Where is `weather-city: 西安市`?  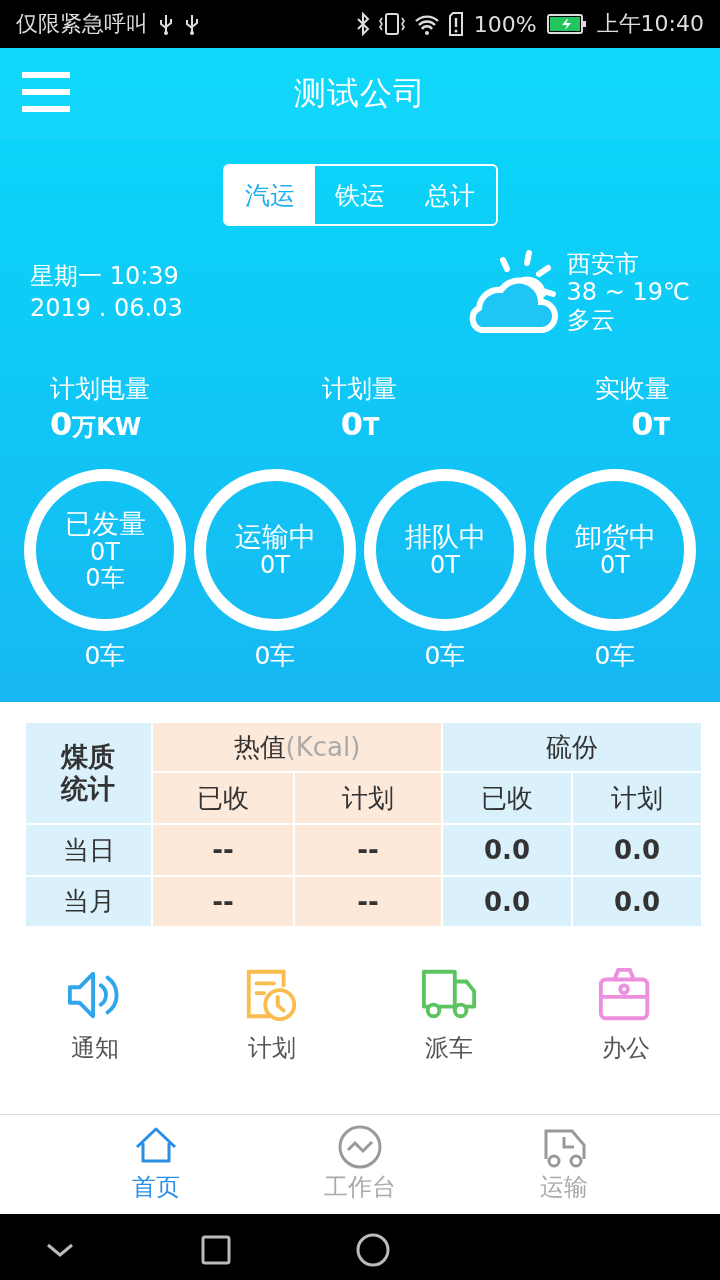 weather-city: 西安市 is located at coordinates (603, 264).